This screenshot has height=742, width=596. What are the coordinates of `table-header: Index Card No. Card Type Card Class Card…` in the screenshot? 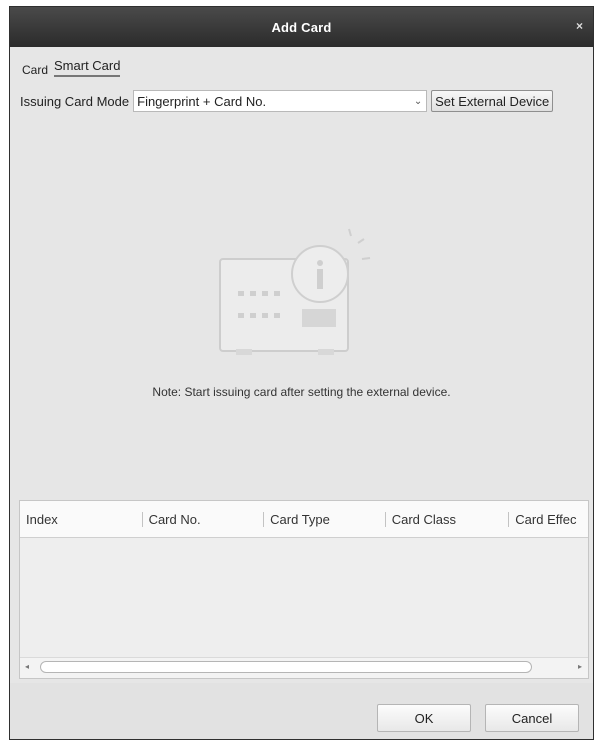 It's located at (304, 519).